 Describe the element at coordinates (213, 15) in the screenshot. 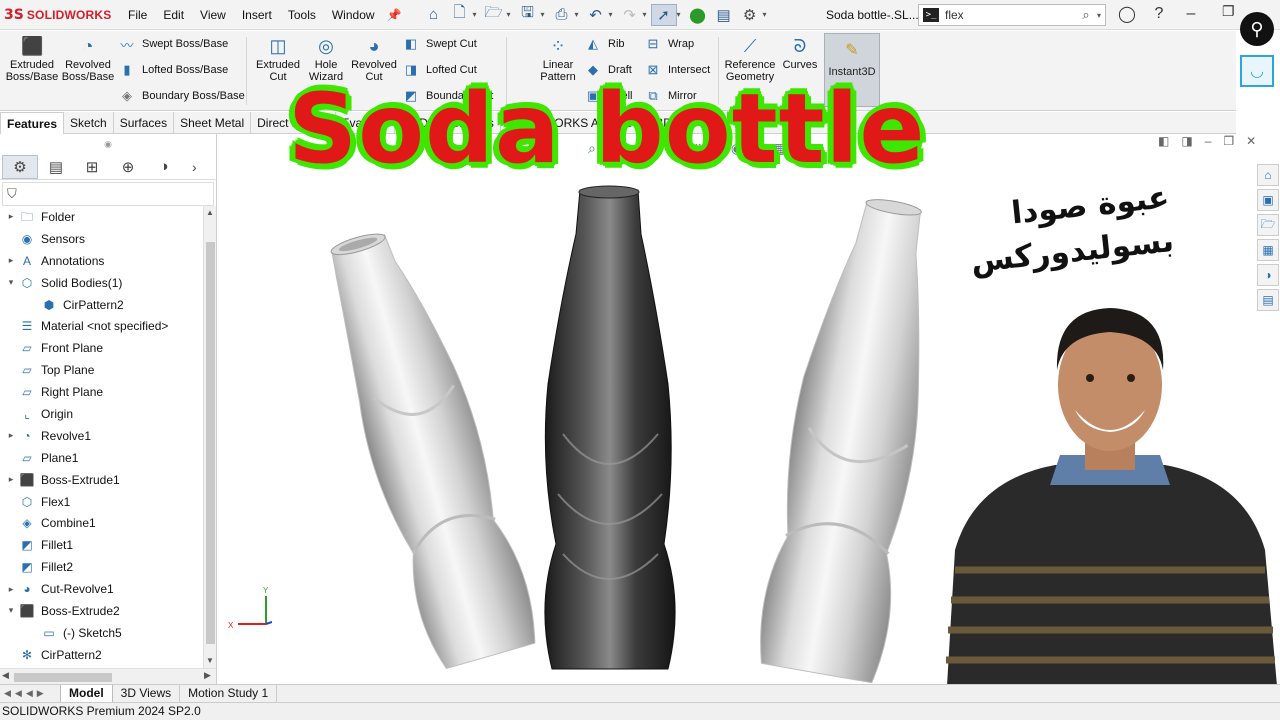

I see `menu-view: View` at that location.